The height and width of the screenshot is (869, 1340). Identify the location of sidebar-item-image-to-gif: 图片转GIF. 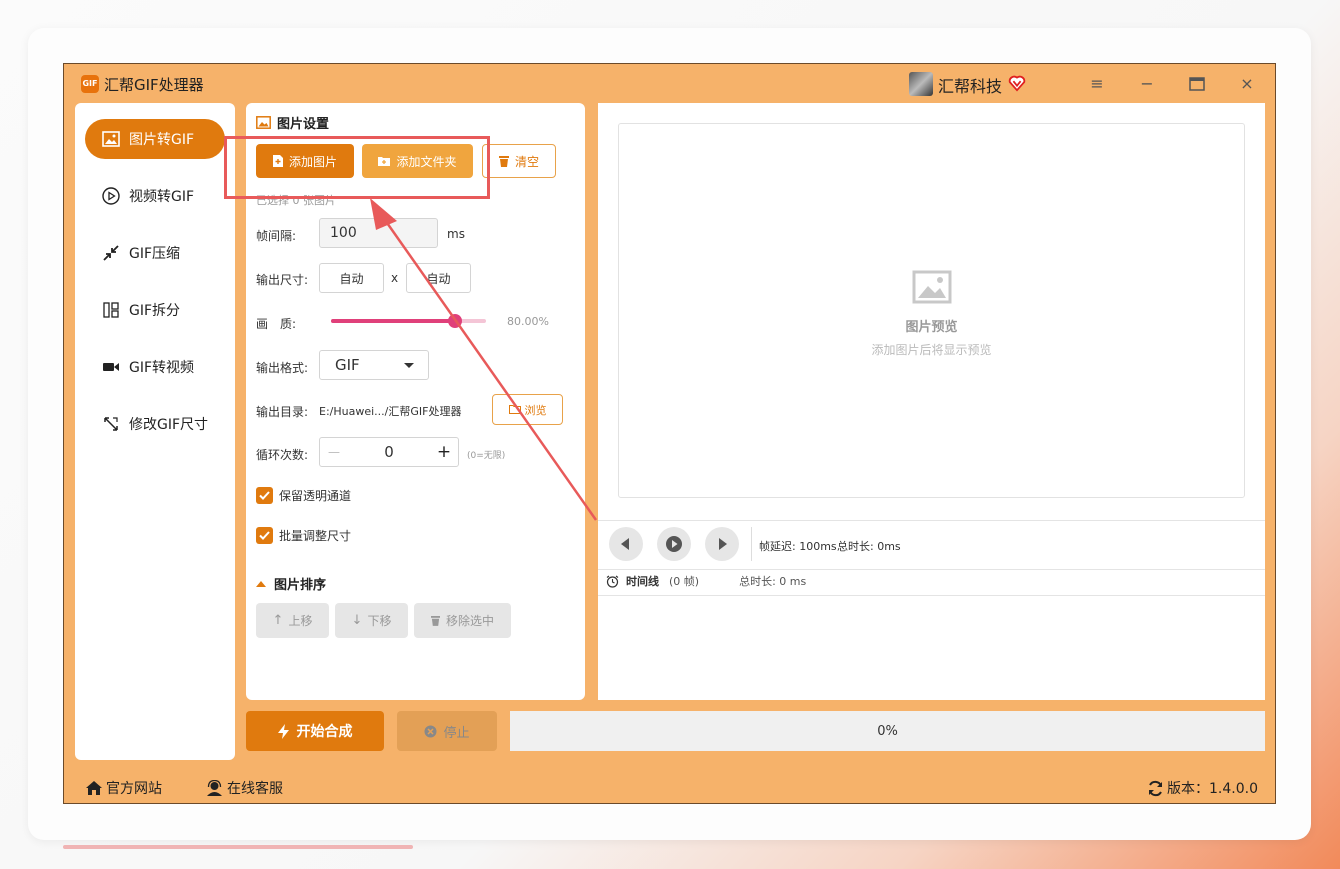
(155, 139).